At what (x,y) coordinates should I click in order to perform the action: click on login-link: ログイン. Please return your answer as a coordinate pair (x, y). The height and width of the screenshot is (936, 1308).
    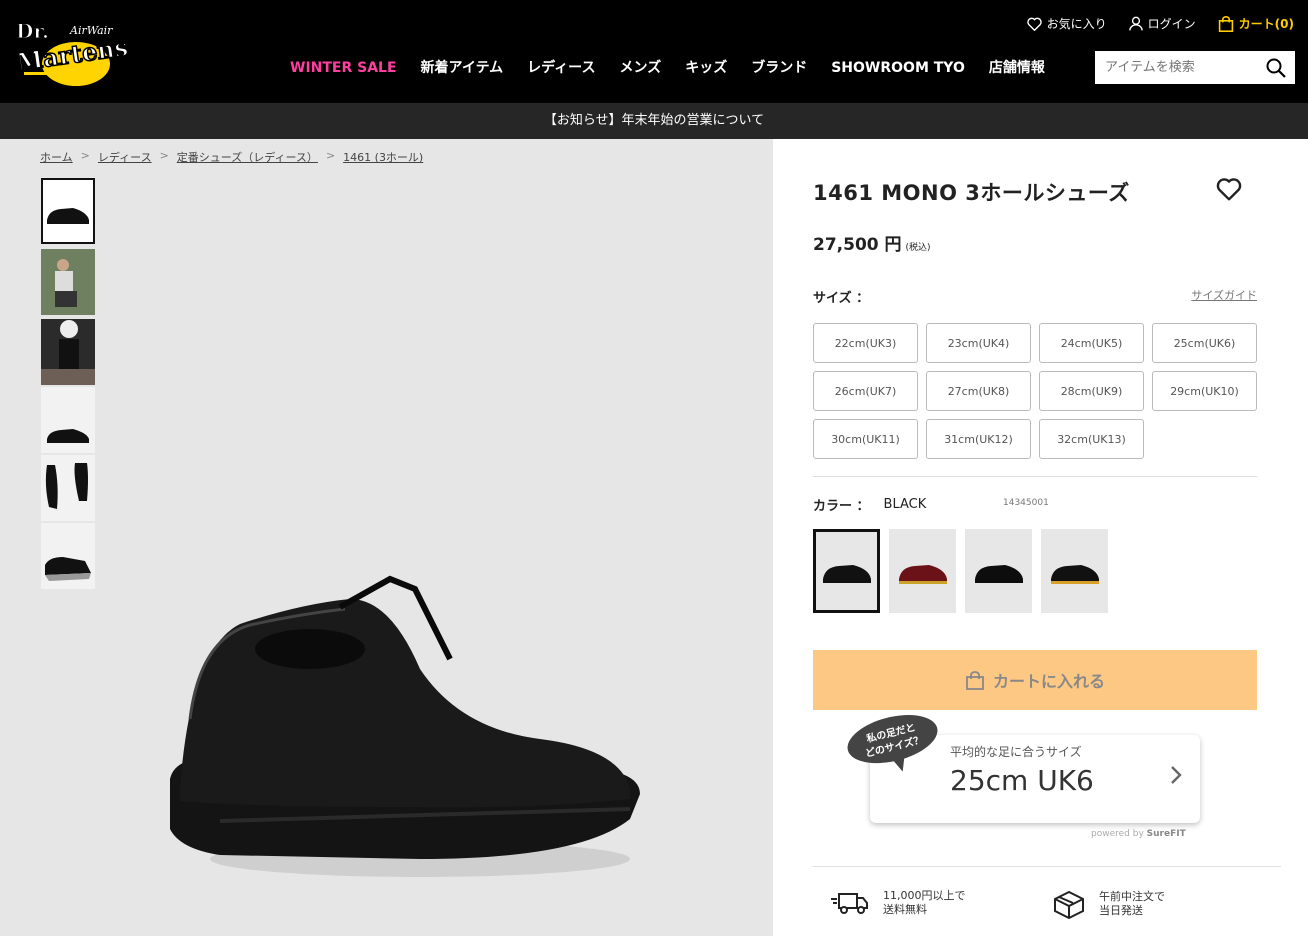
    Looking at the image, I should click on (1162, 23).